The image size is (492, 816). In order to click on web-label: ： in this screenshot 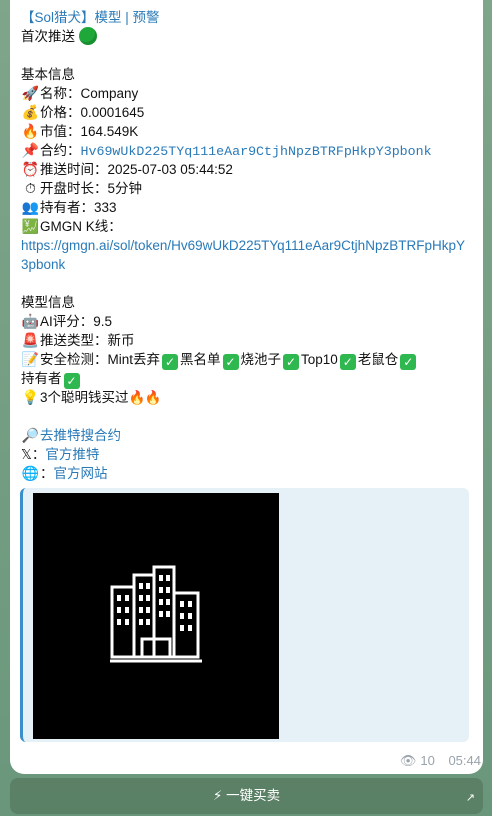, I will do `click(47, 473)`.